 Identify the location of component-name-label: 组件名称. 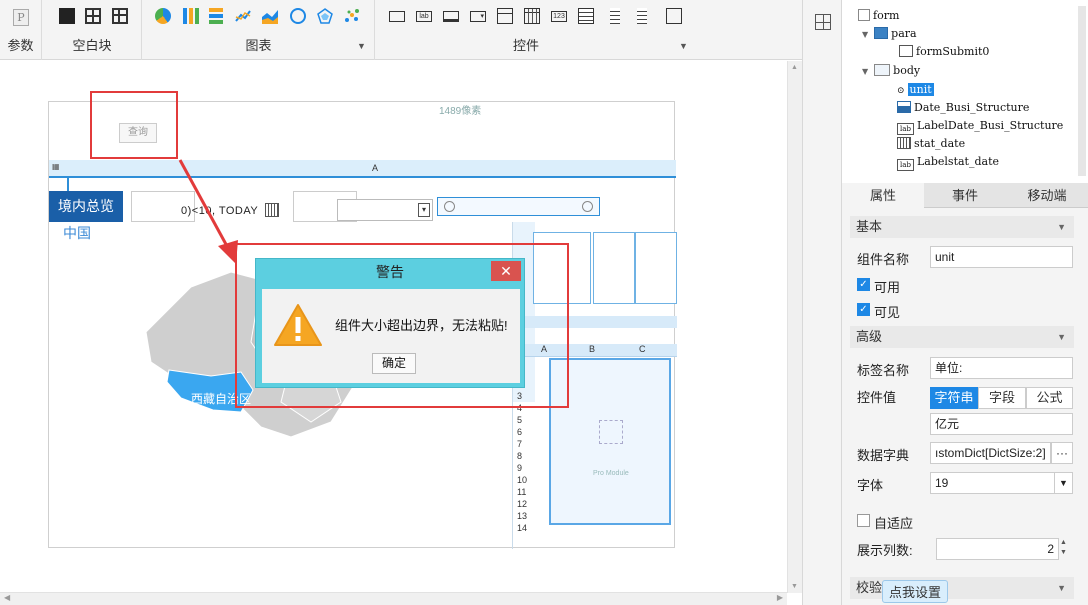
(883, 259).